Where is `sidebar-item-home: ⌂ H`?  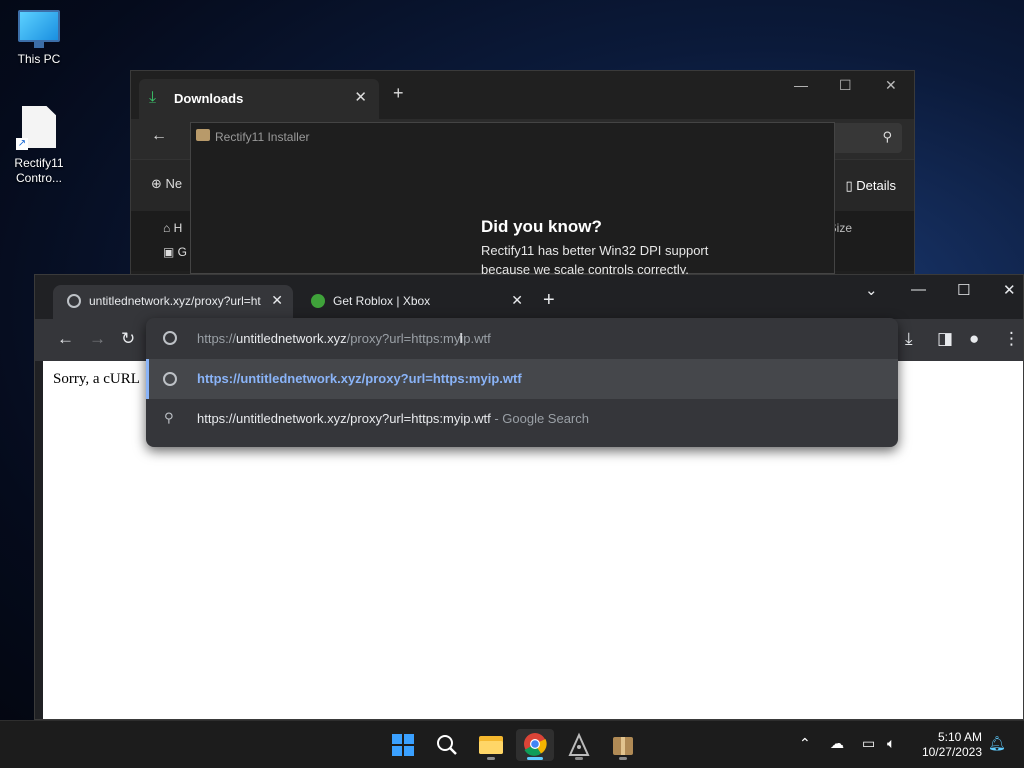 sidebar-item-home: ⌂ H is located at coordinates (172, 228).